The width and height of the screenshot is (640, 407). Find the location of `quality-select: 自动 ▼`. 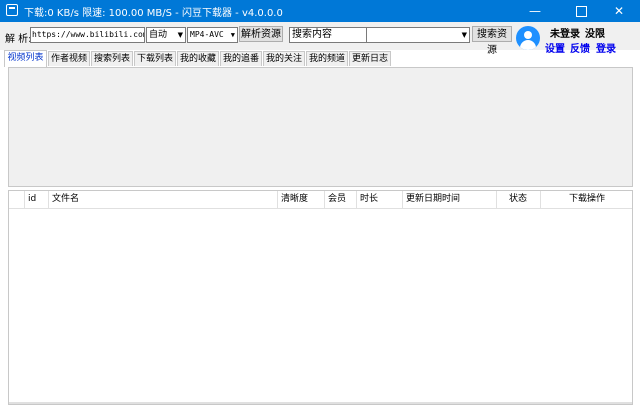

quality-select: 自动 ▼ is located at coordinates (166, 35).